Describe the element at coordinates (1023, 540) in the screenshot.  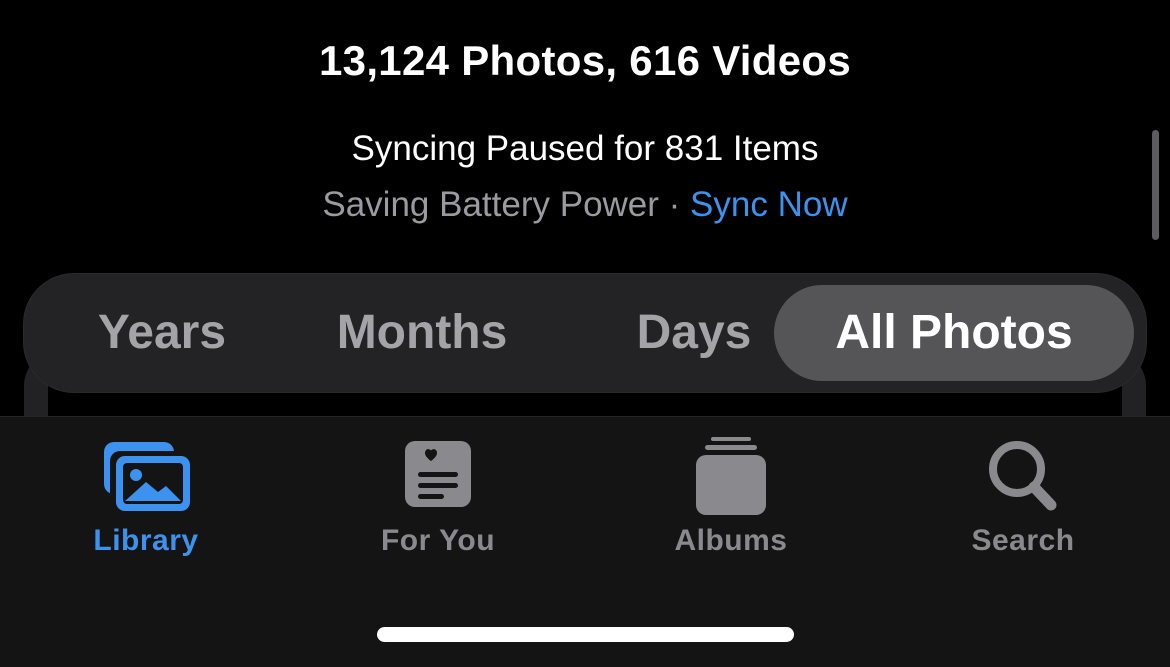
I see `tab-search-label: Search` at that location.